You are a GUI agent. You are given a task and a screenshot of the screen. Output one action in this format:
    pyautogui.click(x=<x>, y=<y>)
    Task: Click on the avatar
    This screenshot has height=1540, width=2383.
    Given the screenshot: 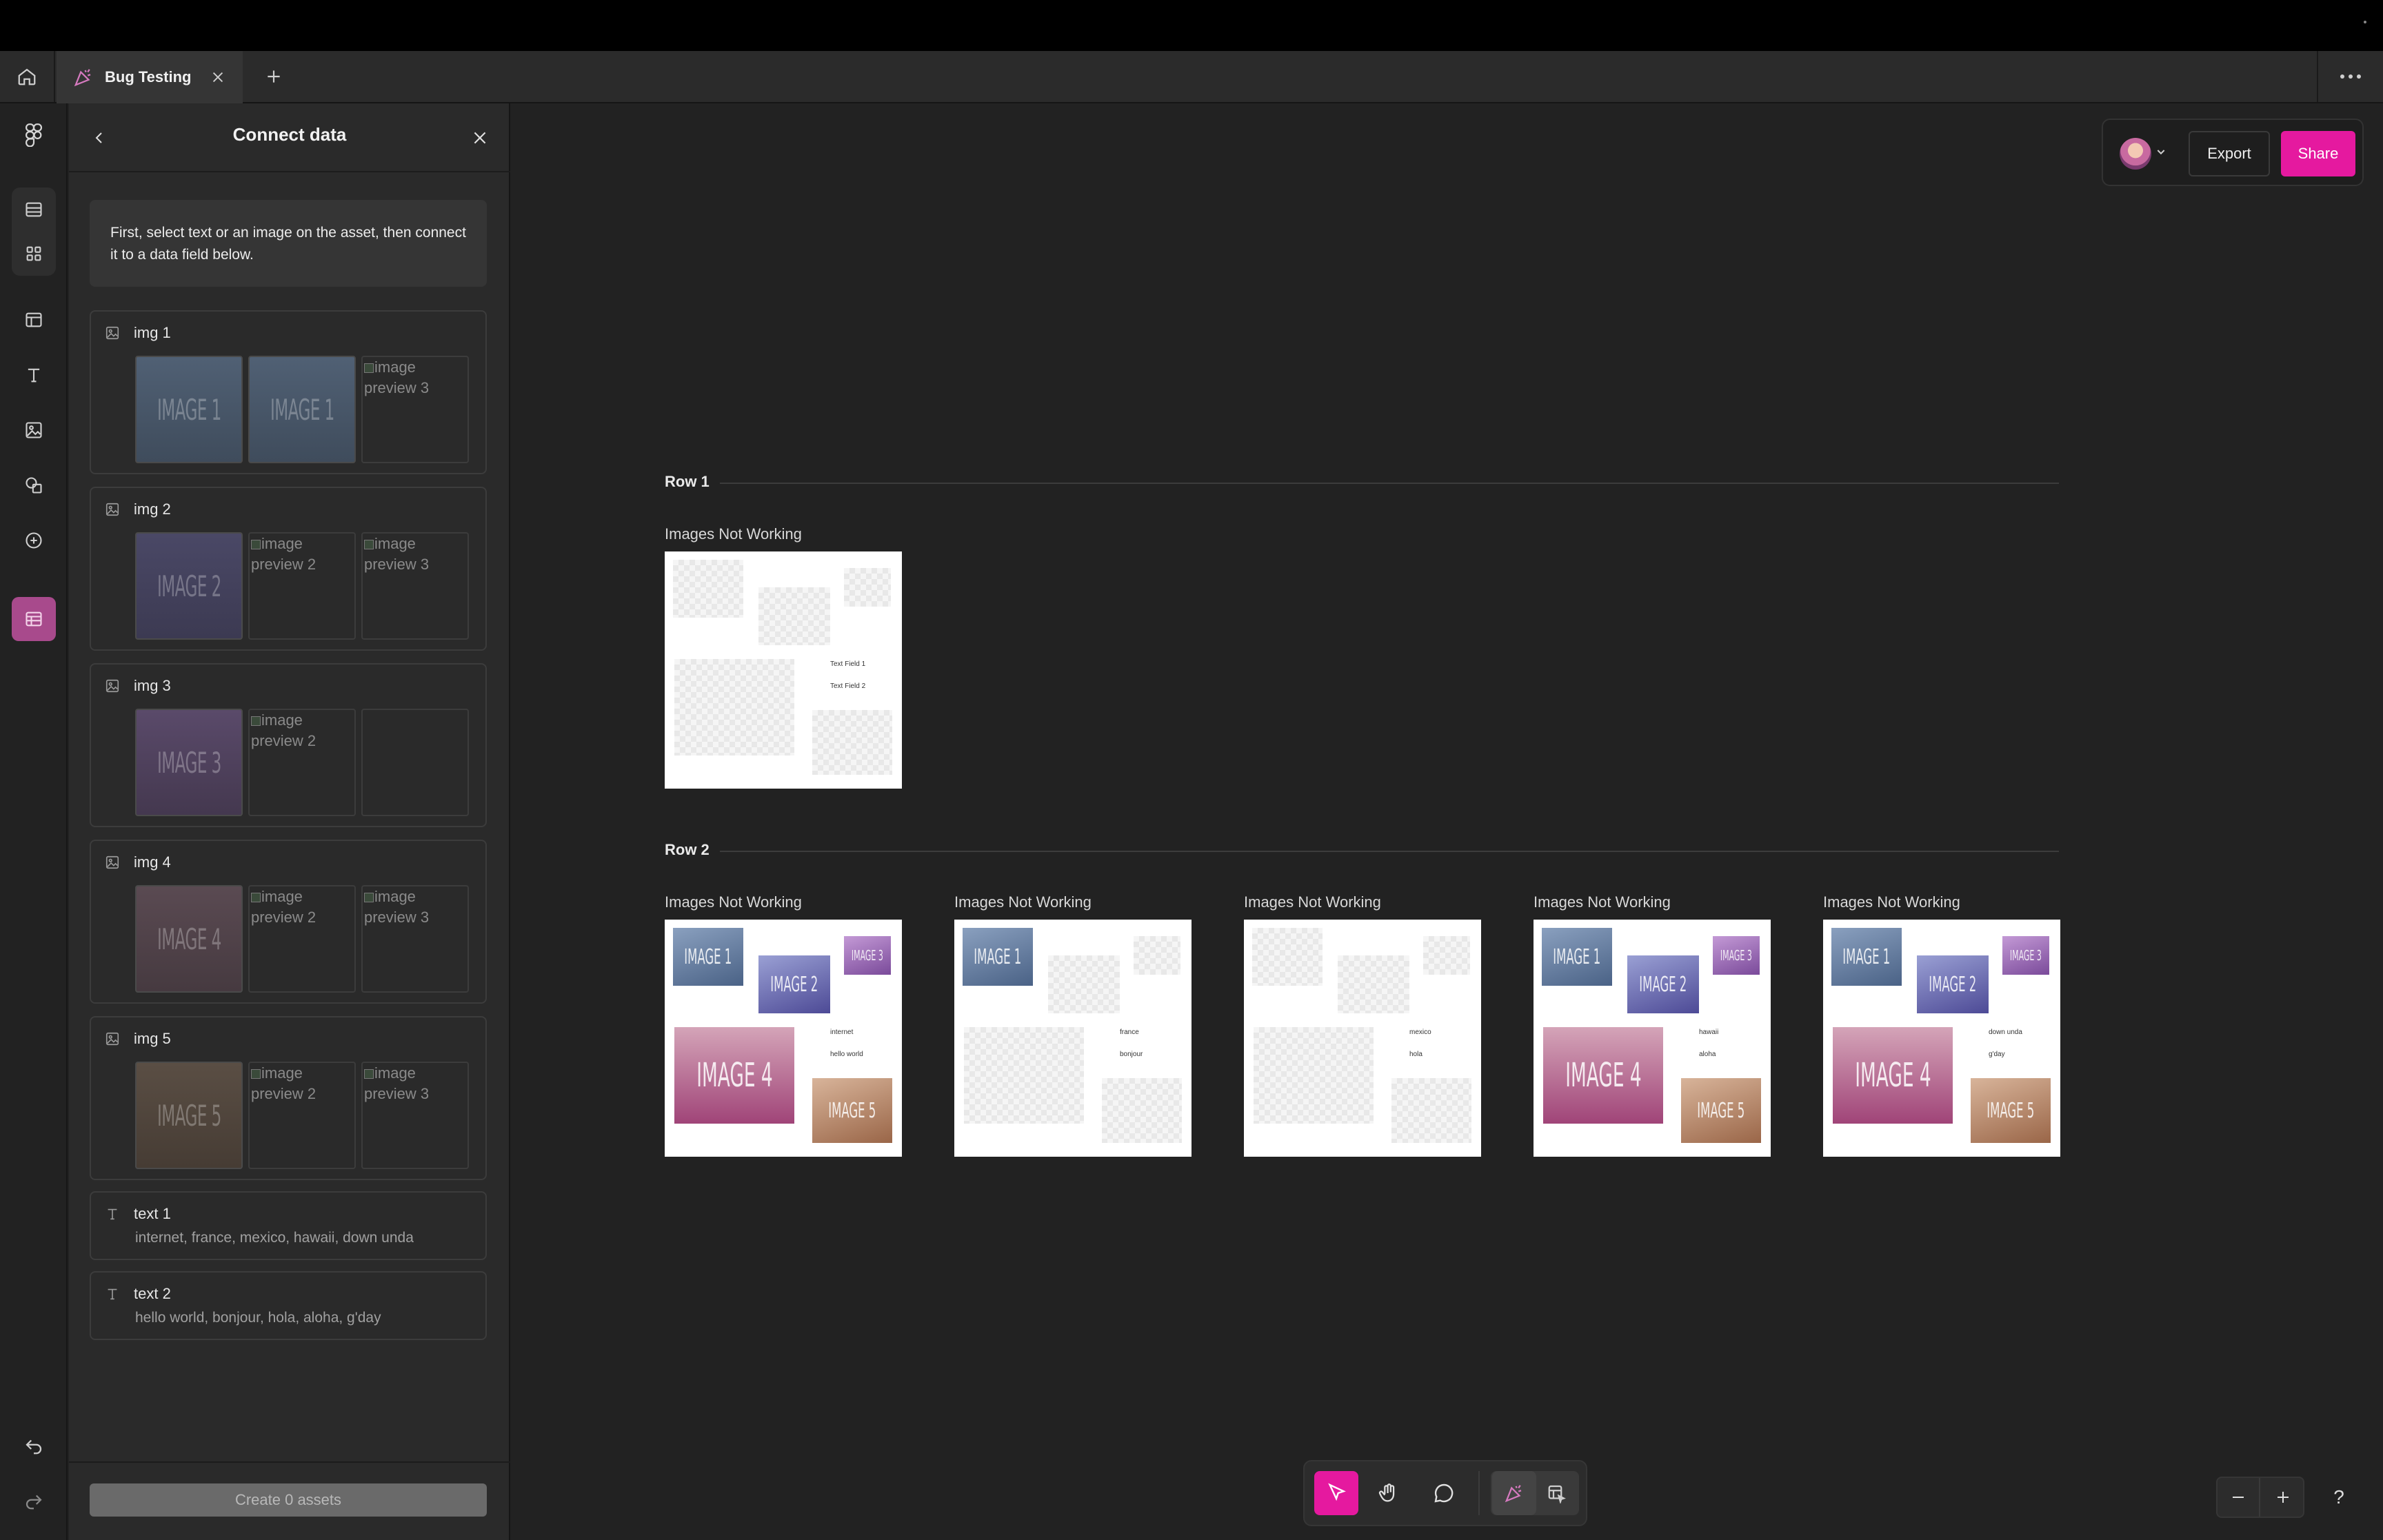 What is the action you would take?
    pyautogui.click(x=2135, y=154)
    